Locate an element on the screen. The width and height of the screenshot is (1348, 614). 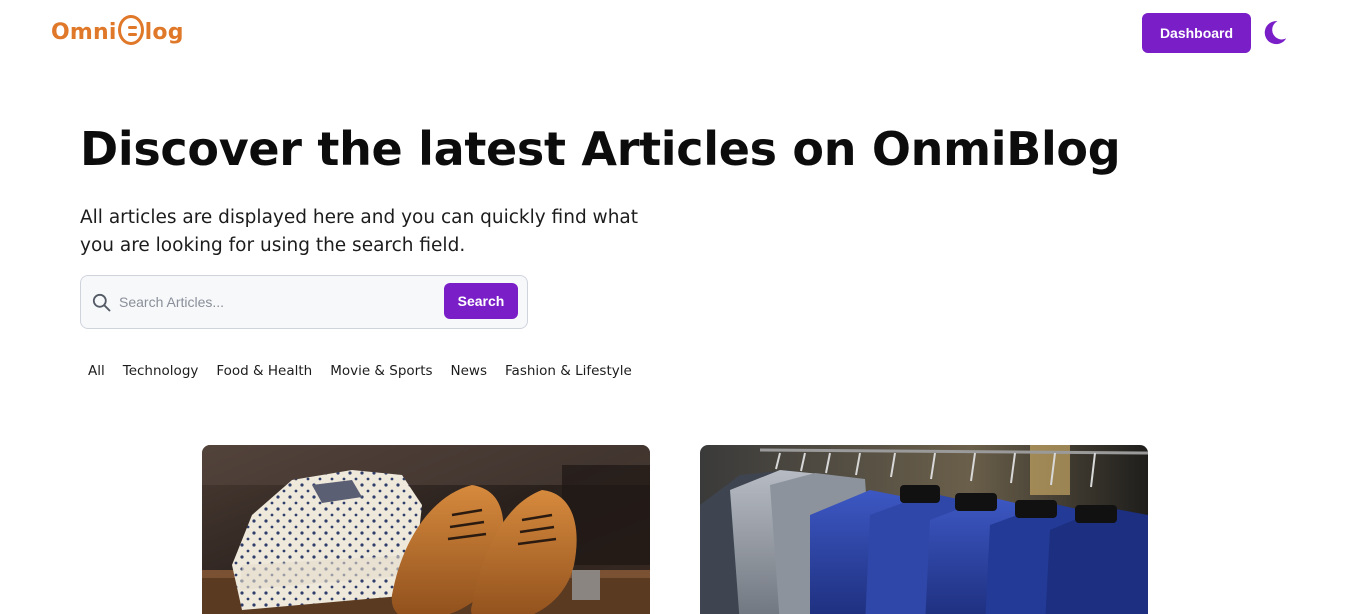
category-all: All is located at coordinates (96, 371).